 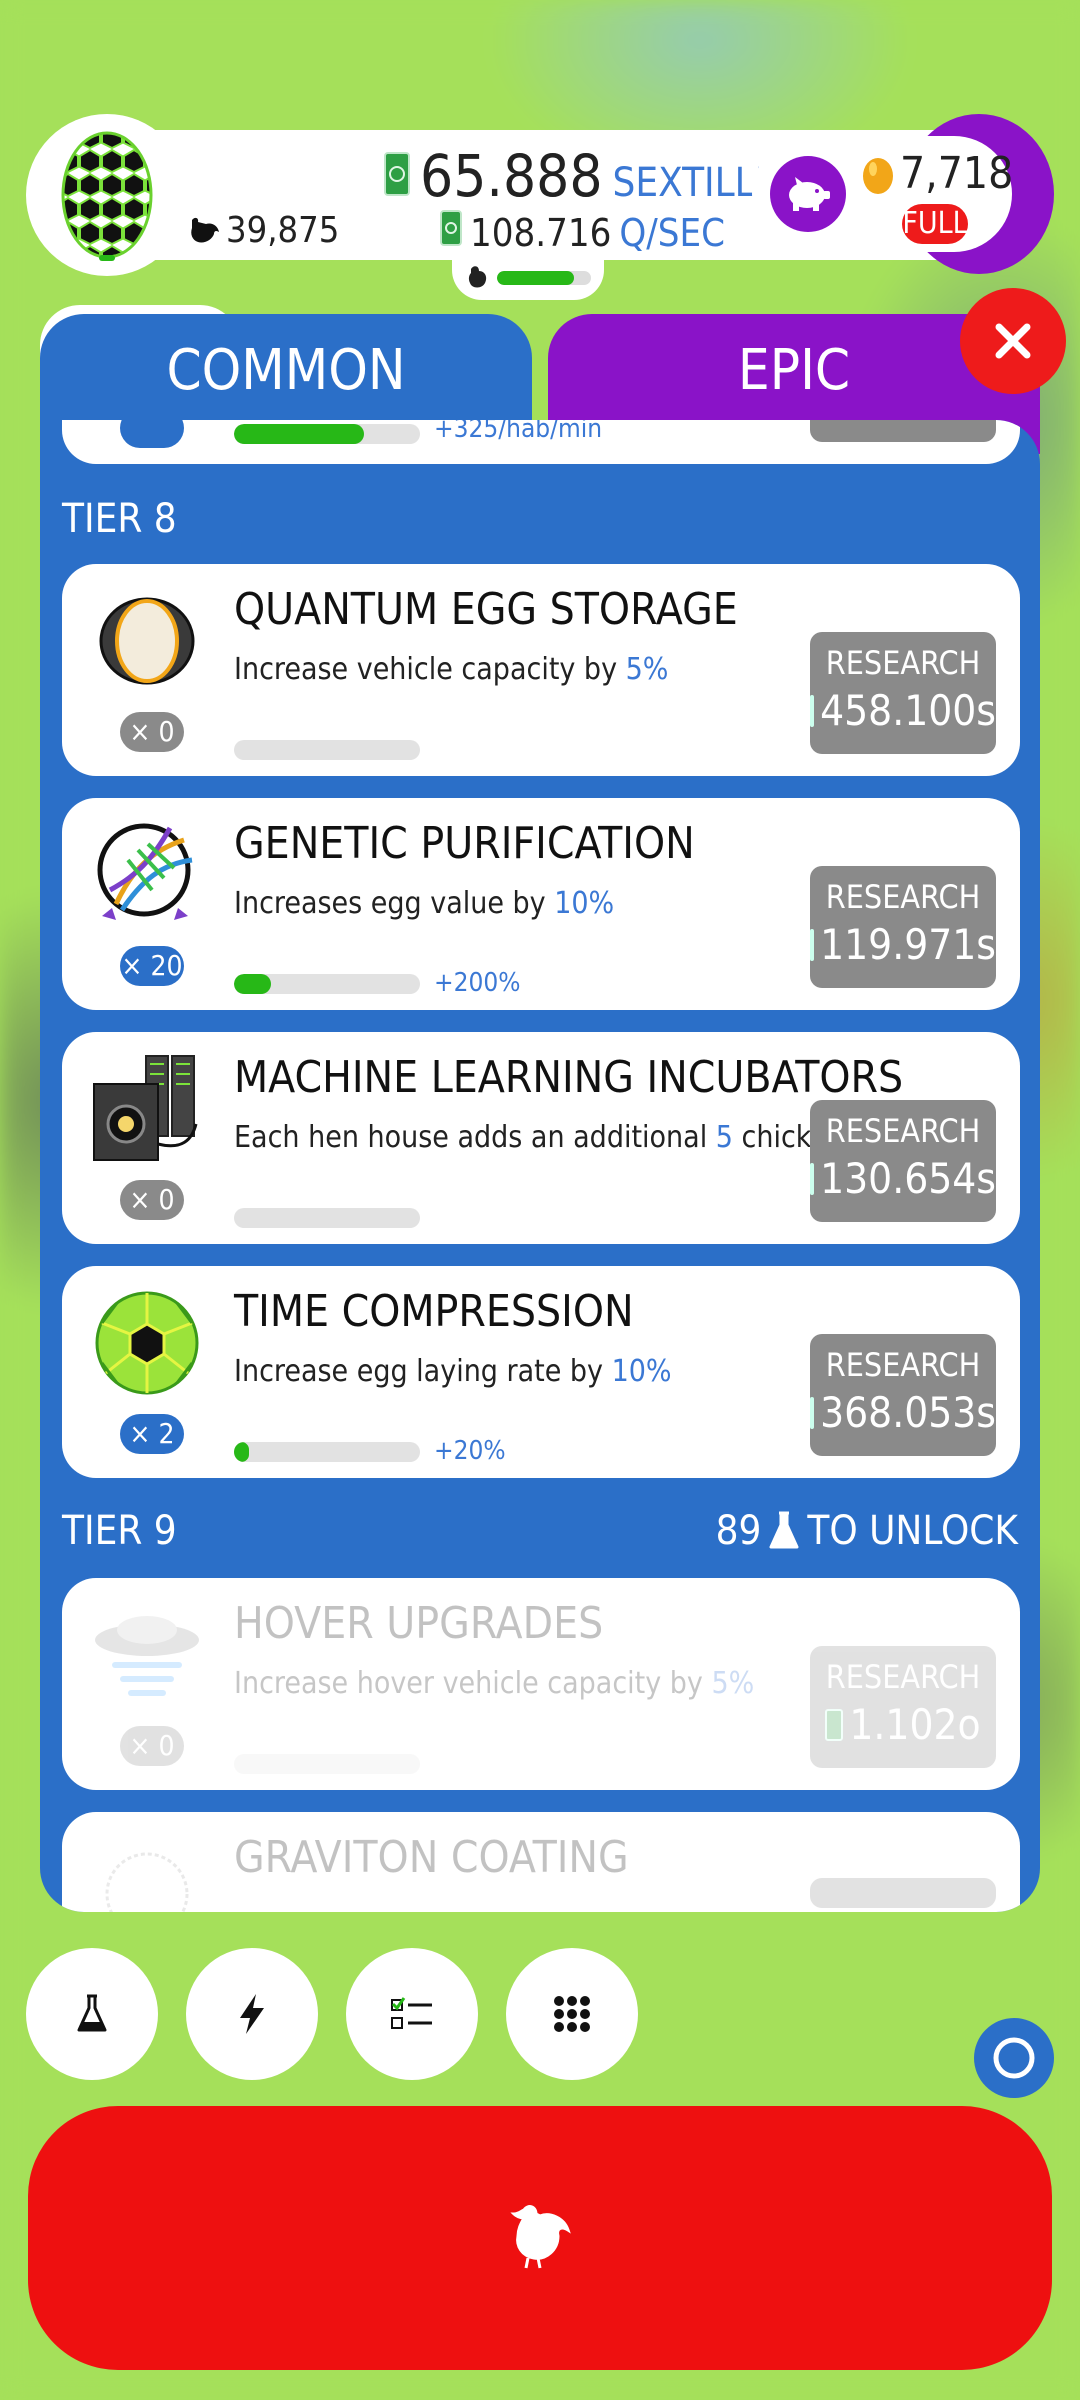 What do you see at coordinates (903, 710) in the screenshot?
I see `research-cost: 458.100s` at bounding box center [903, 710].